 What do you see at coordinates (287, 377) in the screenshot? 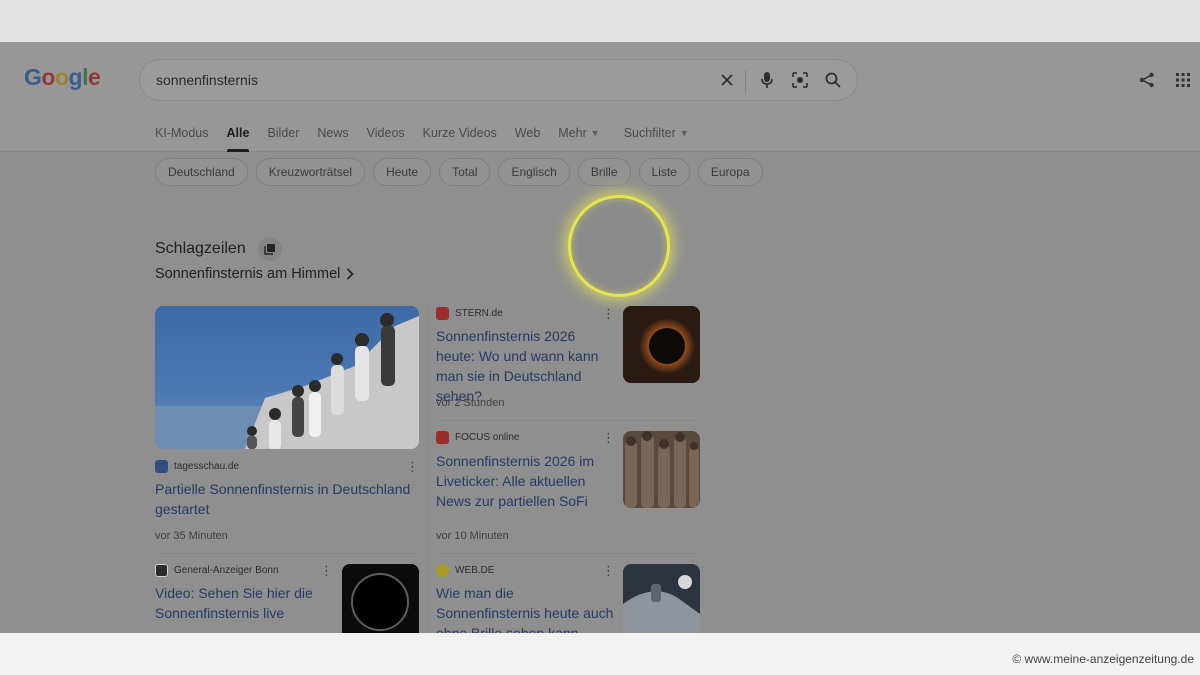
I see `news-image-large` at bounding box center [287, 377].